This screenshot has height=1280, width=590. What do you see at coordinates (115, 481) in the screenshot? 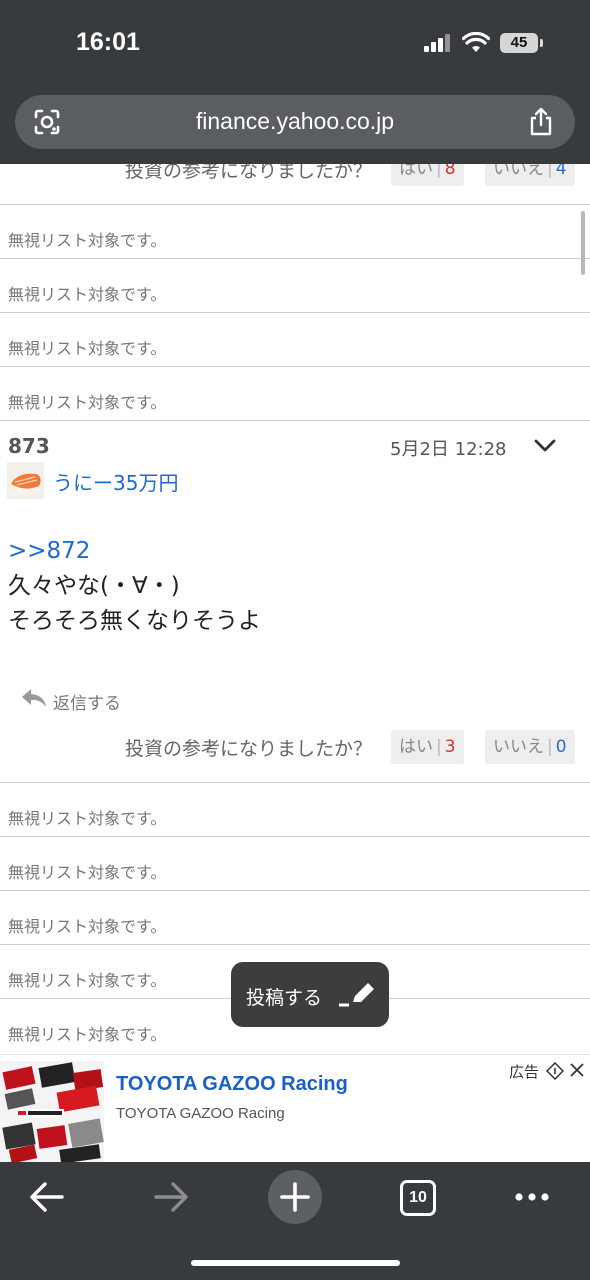
I see `user-name-link: うにー35万円` at bounding box center [115, 481].